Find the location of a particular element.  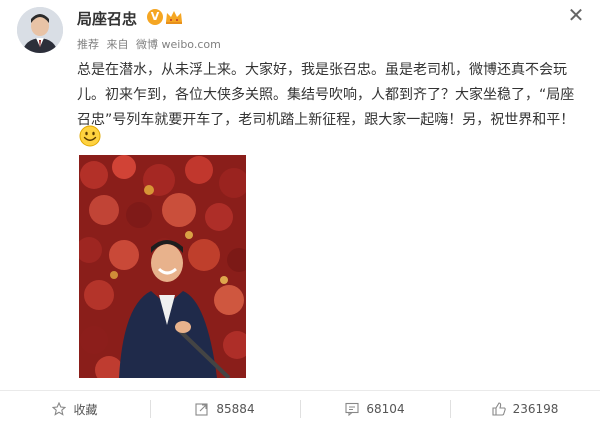

crown-icon is located at coordinates (174, 17).